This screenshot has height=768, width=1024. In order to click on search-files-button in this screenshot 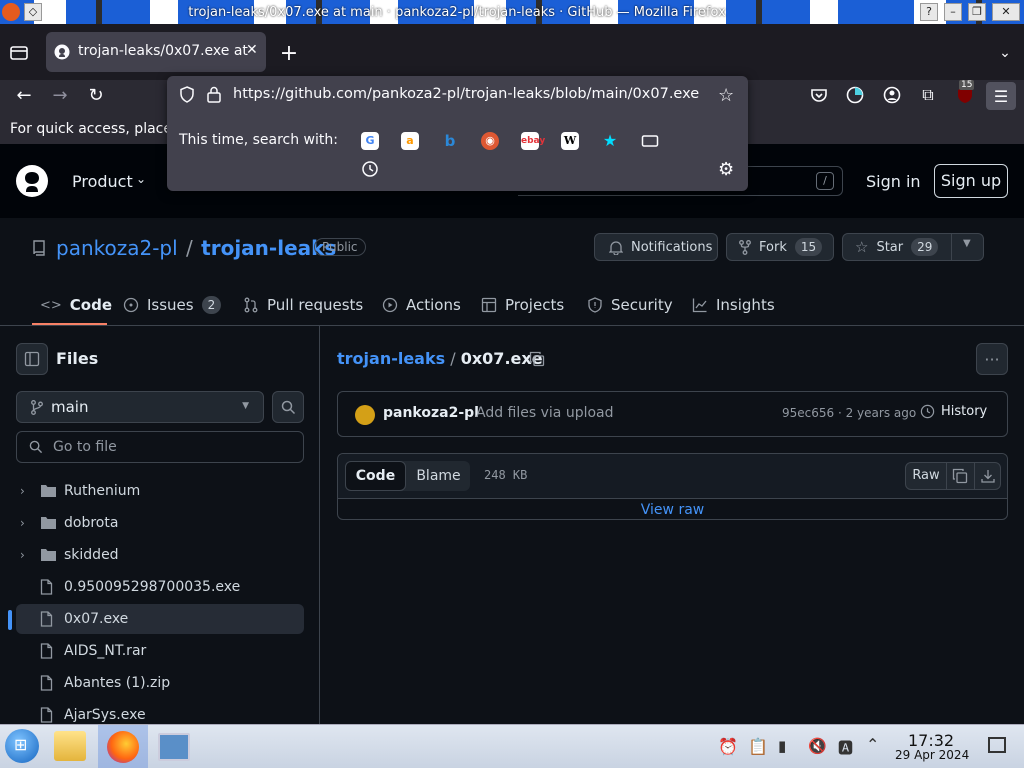, I will do `click(288, 407)`.